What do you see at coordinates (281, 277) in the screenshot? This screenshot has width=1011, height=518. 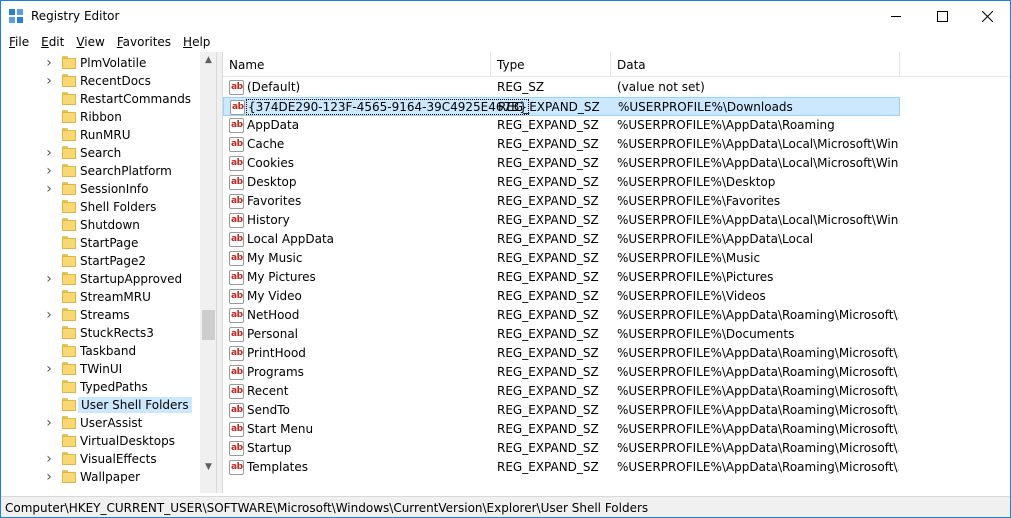 I see `value-name: My Pictures` at bounding box center [281, 277].